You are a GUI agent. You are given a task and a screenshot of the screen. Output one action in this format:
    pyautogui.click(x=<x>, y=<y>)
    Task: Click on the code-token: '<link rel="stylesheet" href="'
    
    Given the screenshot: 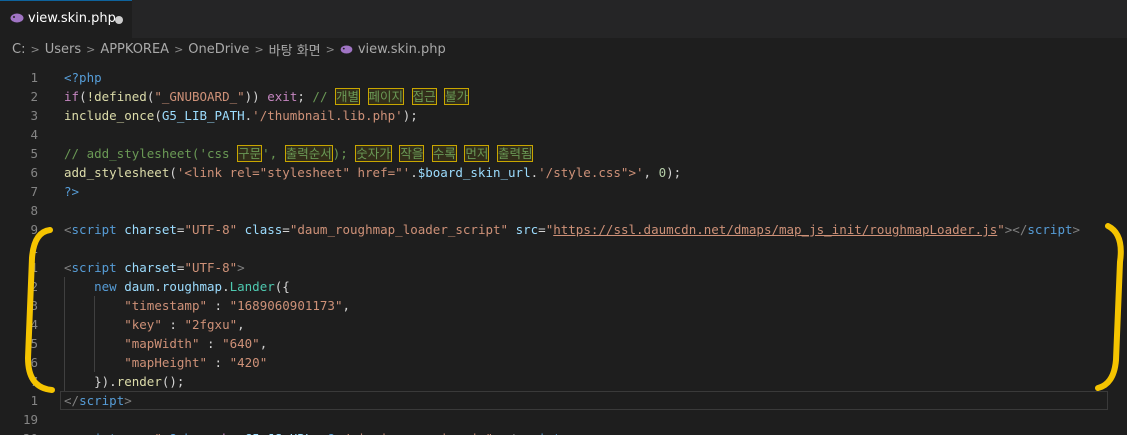 What is the action you would take?
    pyautogui.click(x=293, y=172)
    